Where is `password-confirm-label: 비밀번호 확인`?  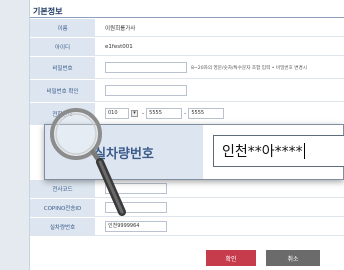
password-confirm-label: 비밀번호 확인 is located at coordinates (62, 90).